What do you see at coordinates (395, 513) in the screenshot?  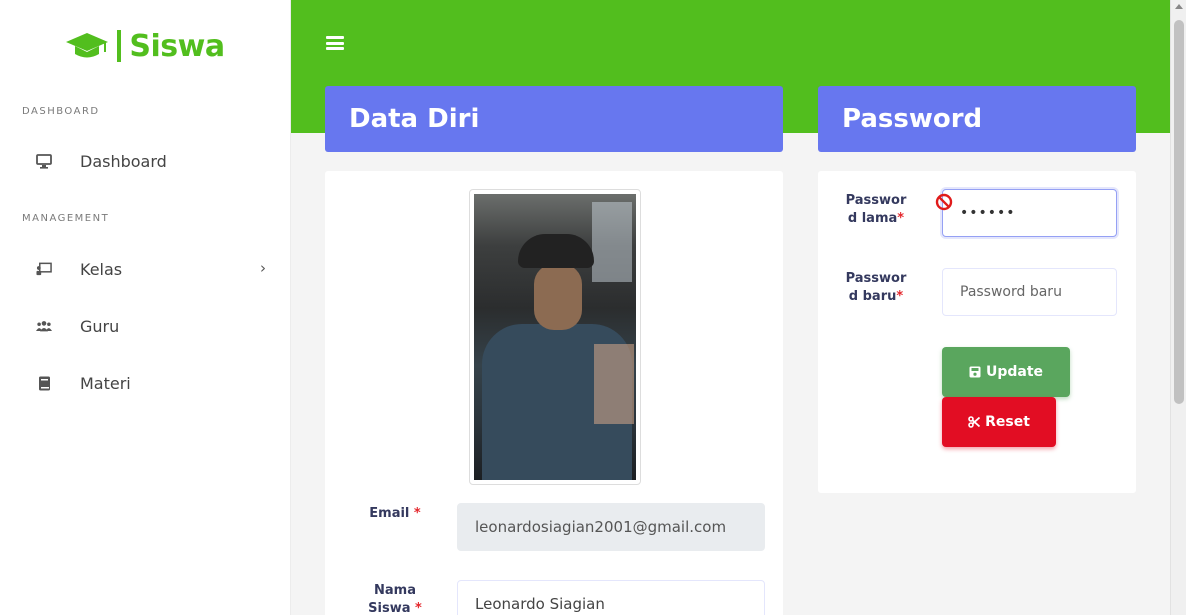 I see `email-label: Email *` at bounding box center [395, 513].